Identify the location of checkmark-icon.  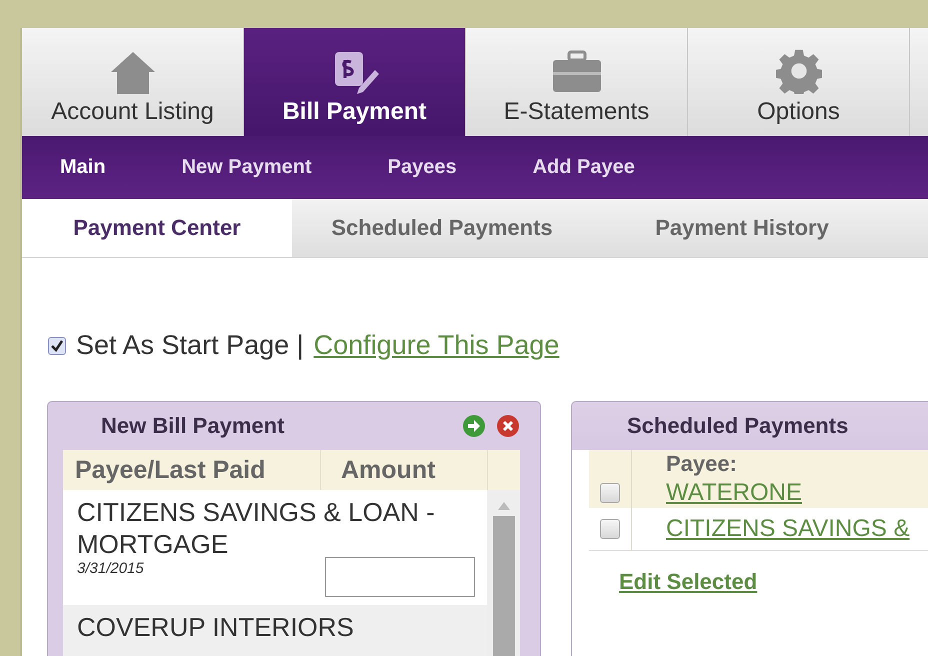
(57, 346).